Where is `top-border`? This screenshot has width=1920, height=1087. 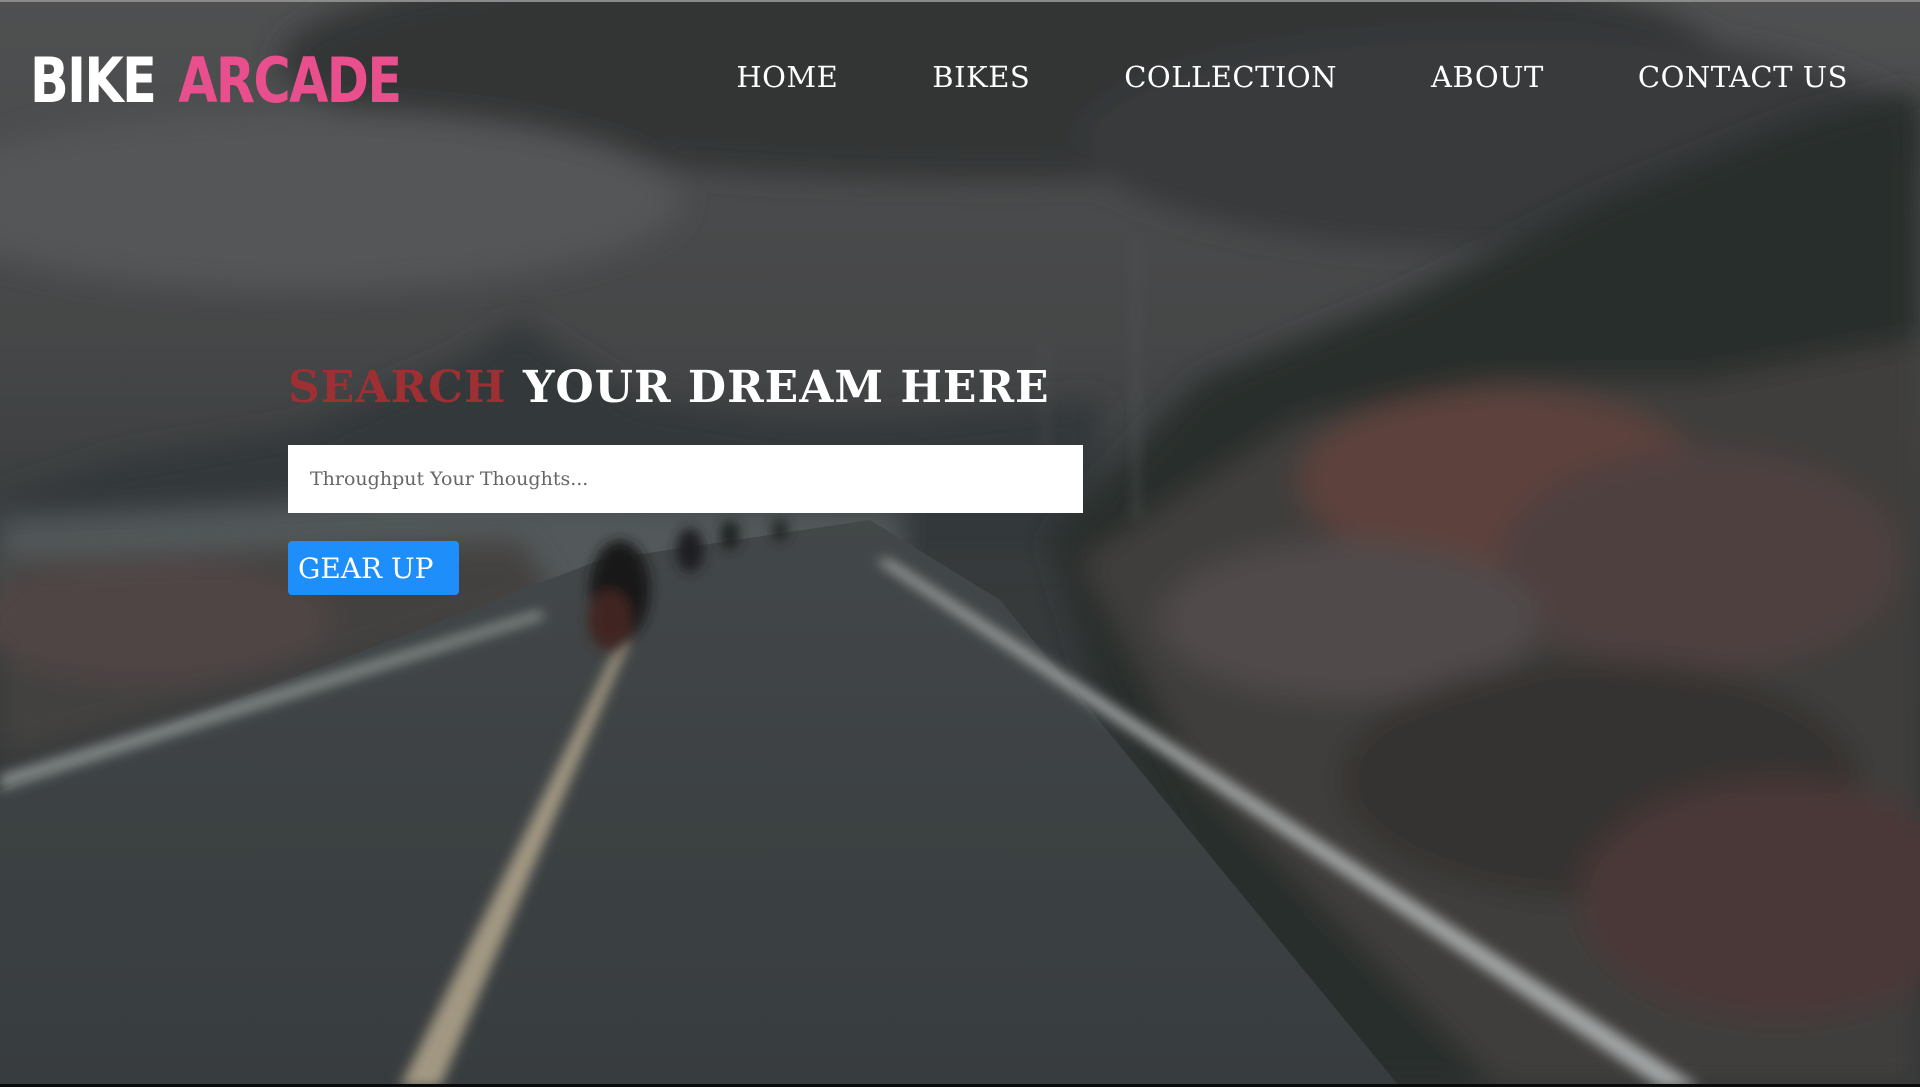
top-border is located at coordinates (960, 1).